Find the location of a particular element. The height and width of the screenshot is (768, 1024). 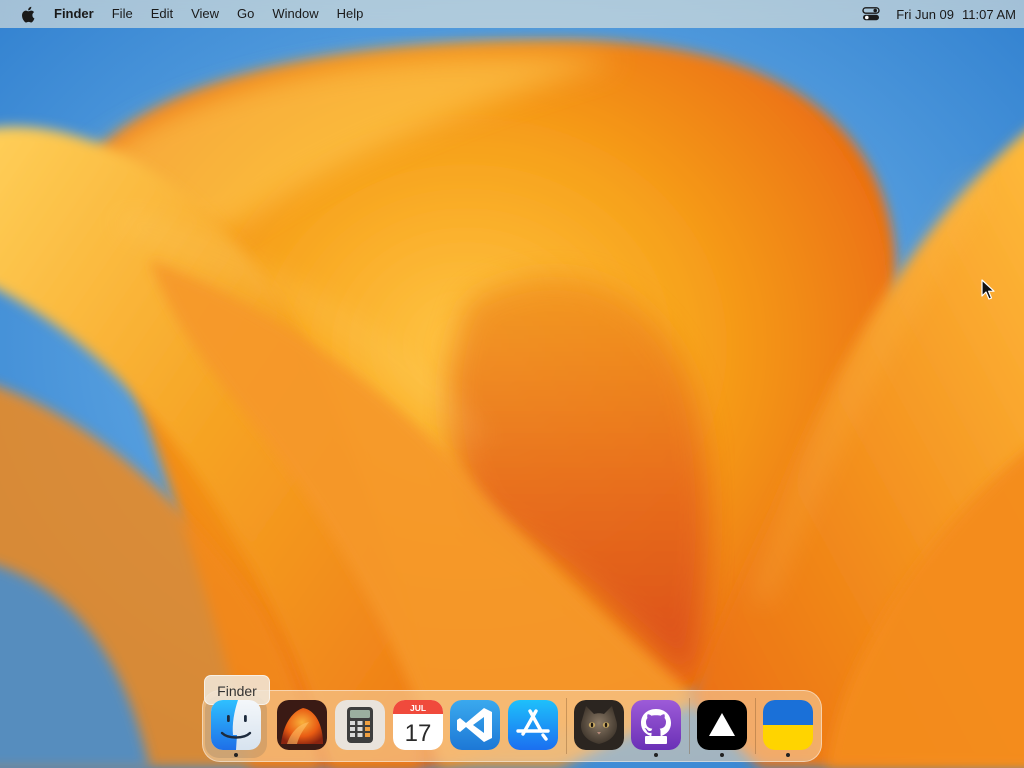

triangle-app-icon is located at coordinates (722, 725).